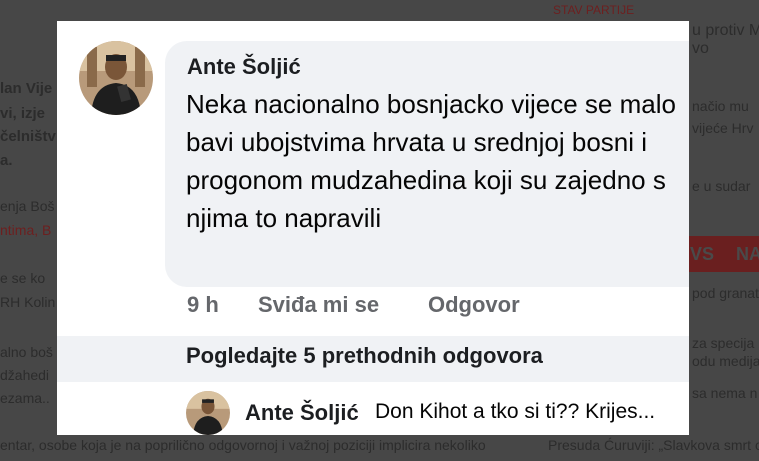 The width and height of the screenshot is (759, 461). Describe the element at coordinates (28, 302) in the screenshot. I see `bg-text: RH Kolin` at that location.